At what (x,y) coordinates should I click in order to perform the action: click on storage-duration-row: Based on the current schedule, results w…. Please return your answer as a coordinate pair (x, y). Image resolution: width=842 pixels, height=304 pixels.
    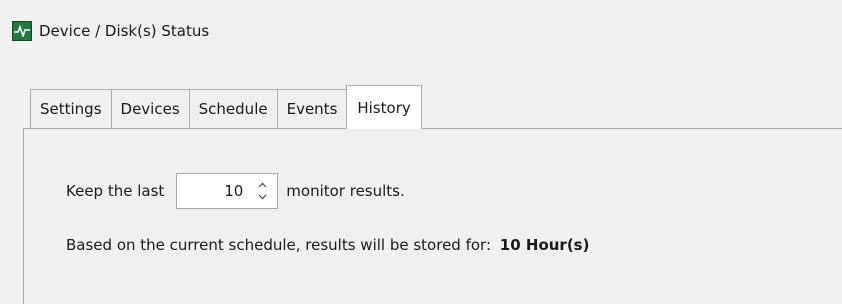
    Looking at the image, I should click on (327, 245).